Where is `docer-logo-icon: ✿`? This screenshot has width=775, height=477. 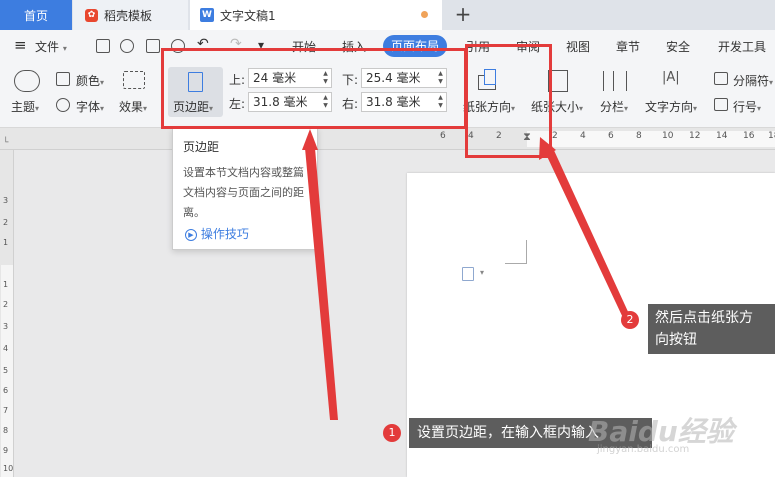 docer-logo-icon: ✿ is located at coordinates (91, 15).